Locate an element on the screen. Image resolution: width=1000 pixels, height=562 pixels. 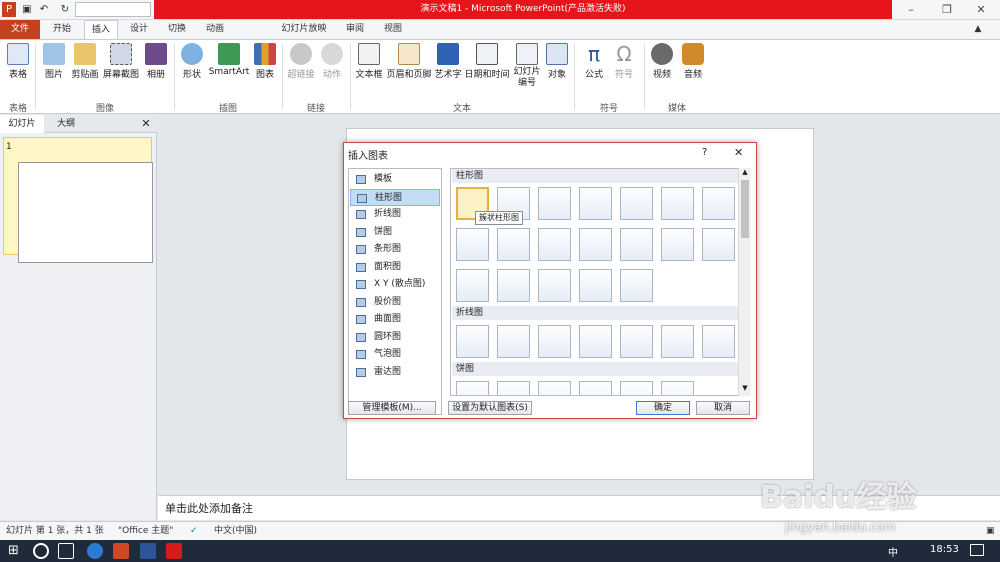
tab-insert: 插入 is located at coordinates (101, 29).